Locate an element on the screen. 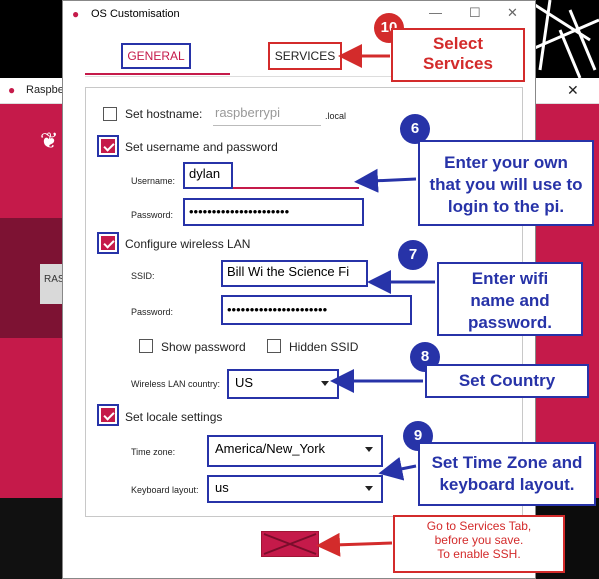  arrow-to-save is located at coordinates (354, 544).